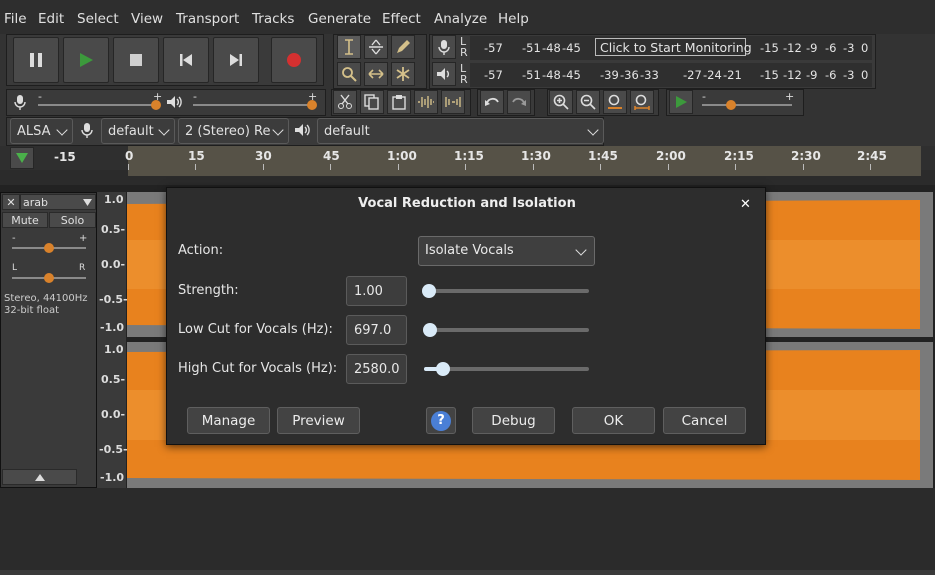 The image size is (935, 575). I want to click on multi-tool, so click(403, 74).